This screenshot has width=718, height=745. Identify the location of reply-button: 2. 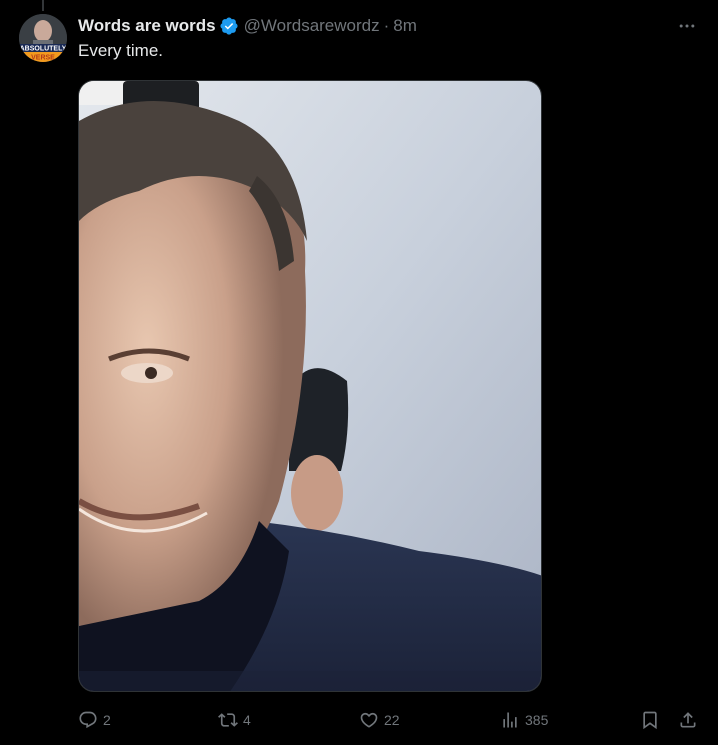
(94, 720).